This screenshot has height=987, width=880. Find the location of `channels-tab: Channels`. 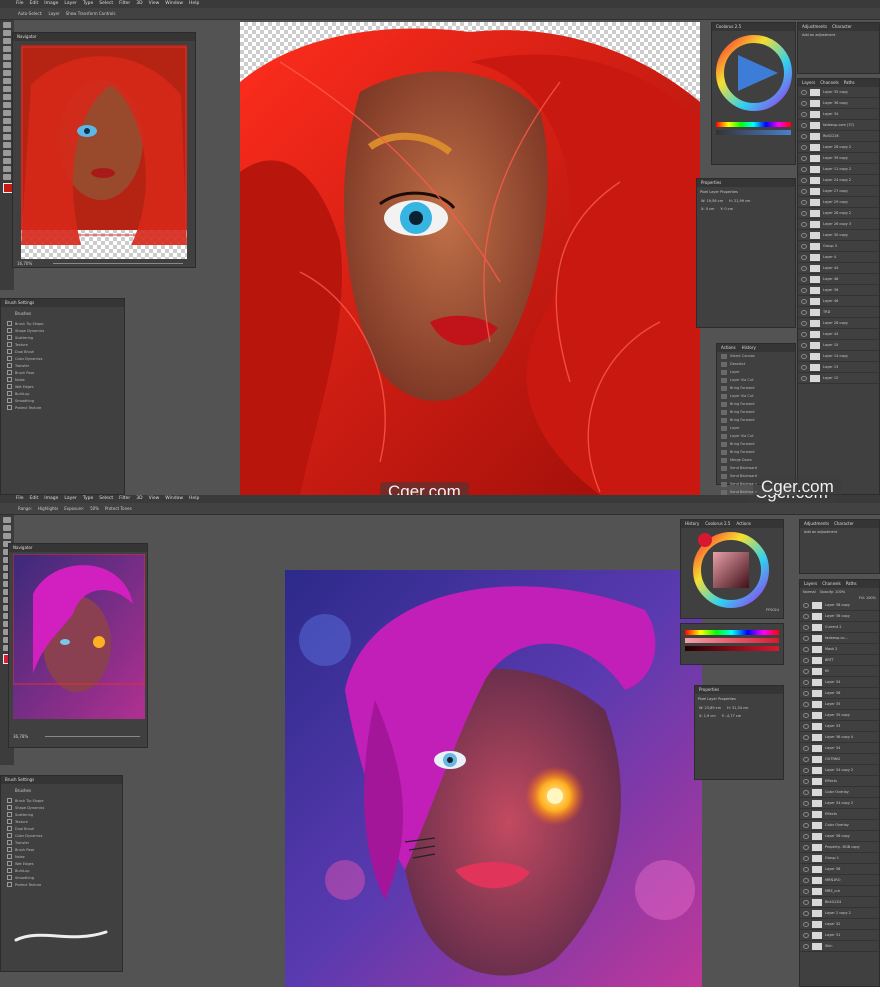

channels-tab: Channels is located at coordinates (829, 83).